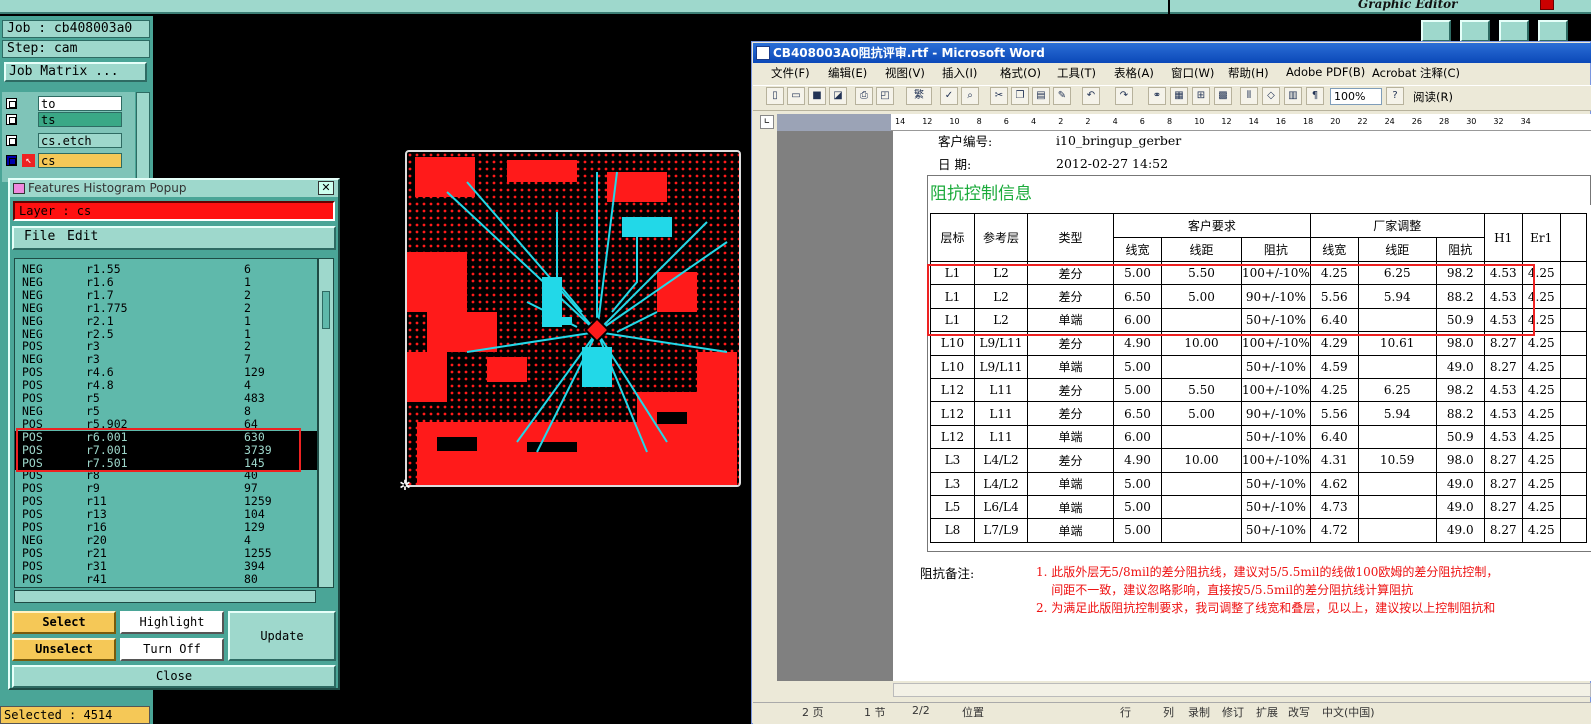 This screenshot has height=724, width=1591. I want to click on spelling-icon: ✓, so click(949, 96).